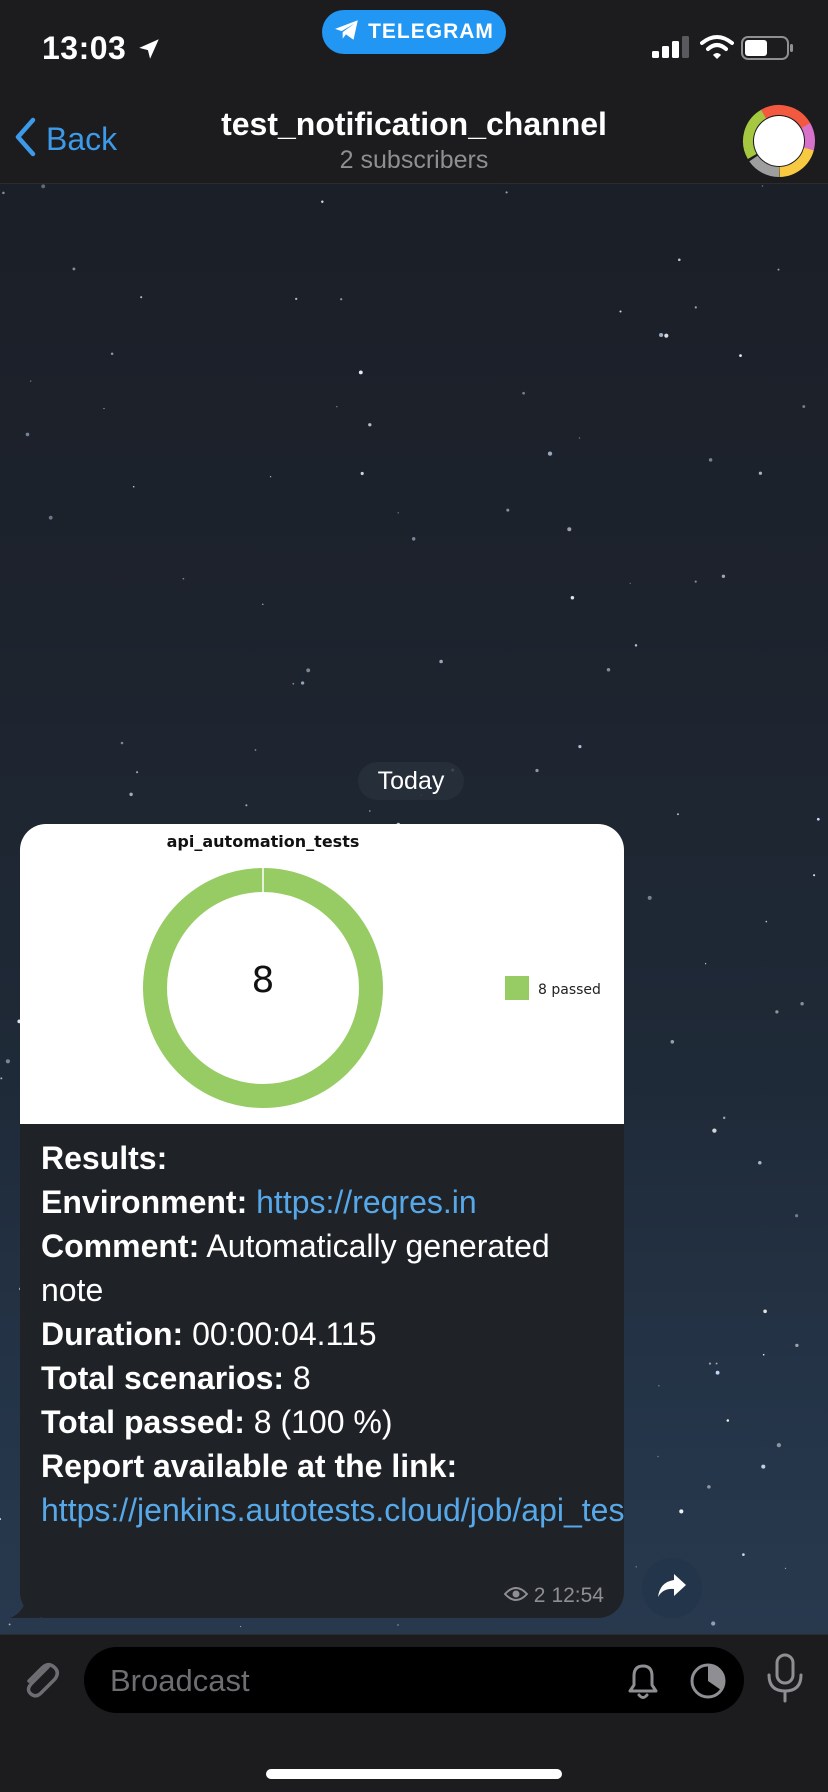  What do you see at coordinates (411, 781) in the screenshot?
I see `date-separator: Today` at bounding box center [411, 781].